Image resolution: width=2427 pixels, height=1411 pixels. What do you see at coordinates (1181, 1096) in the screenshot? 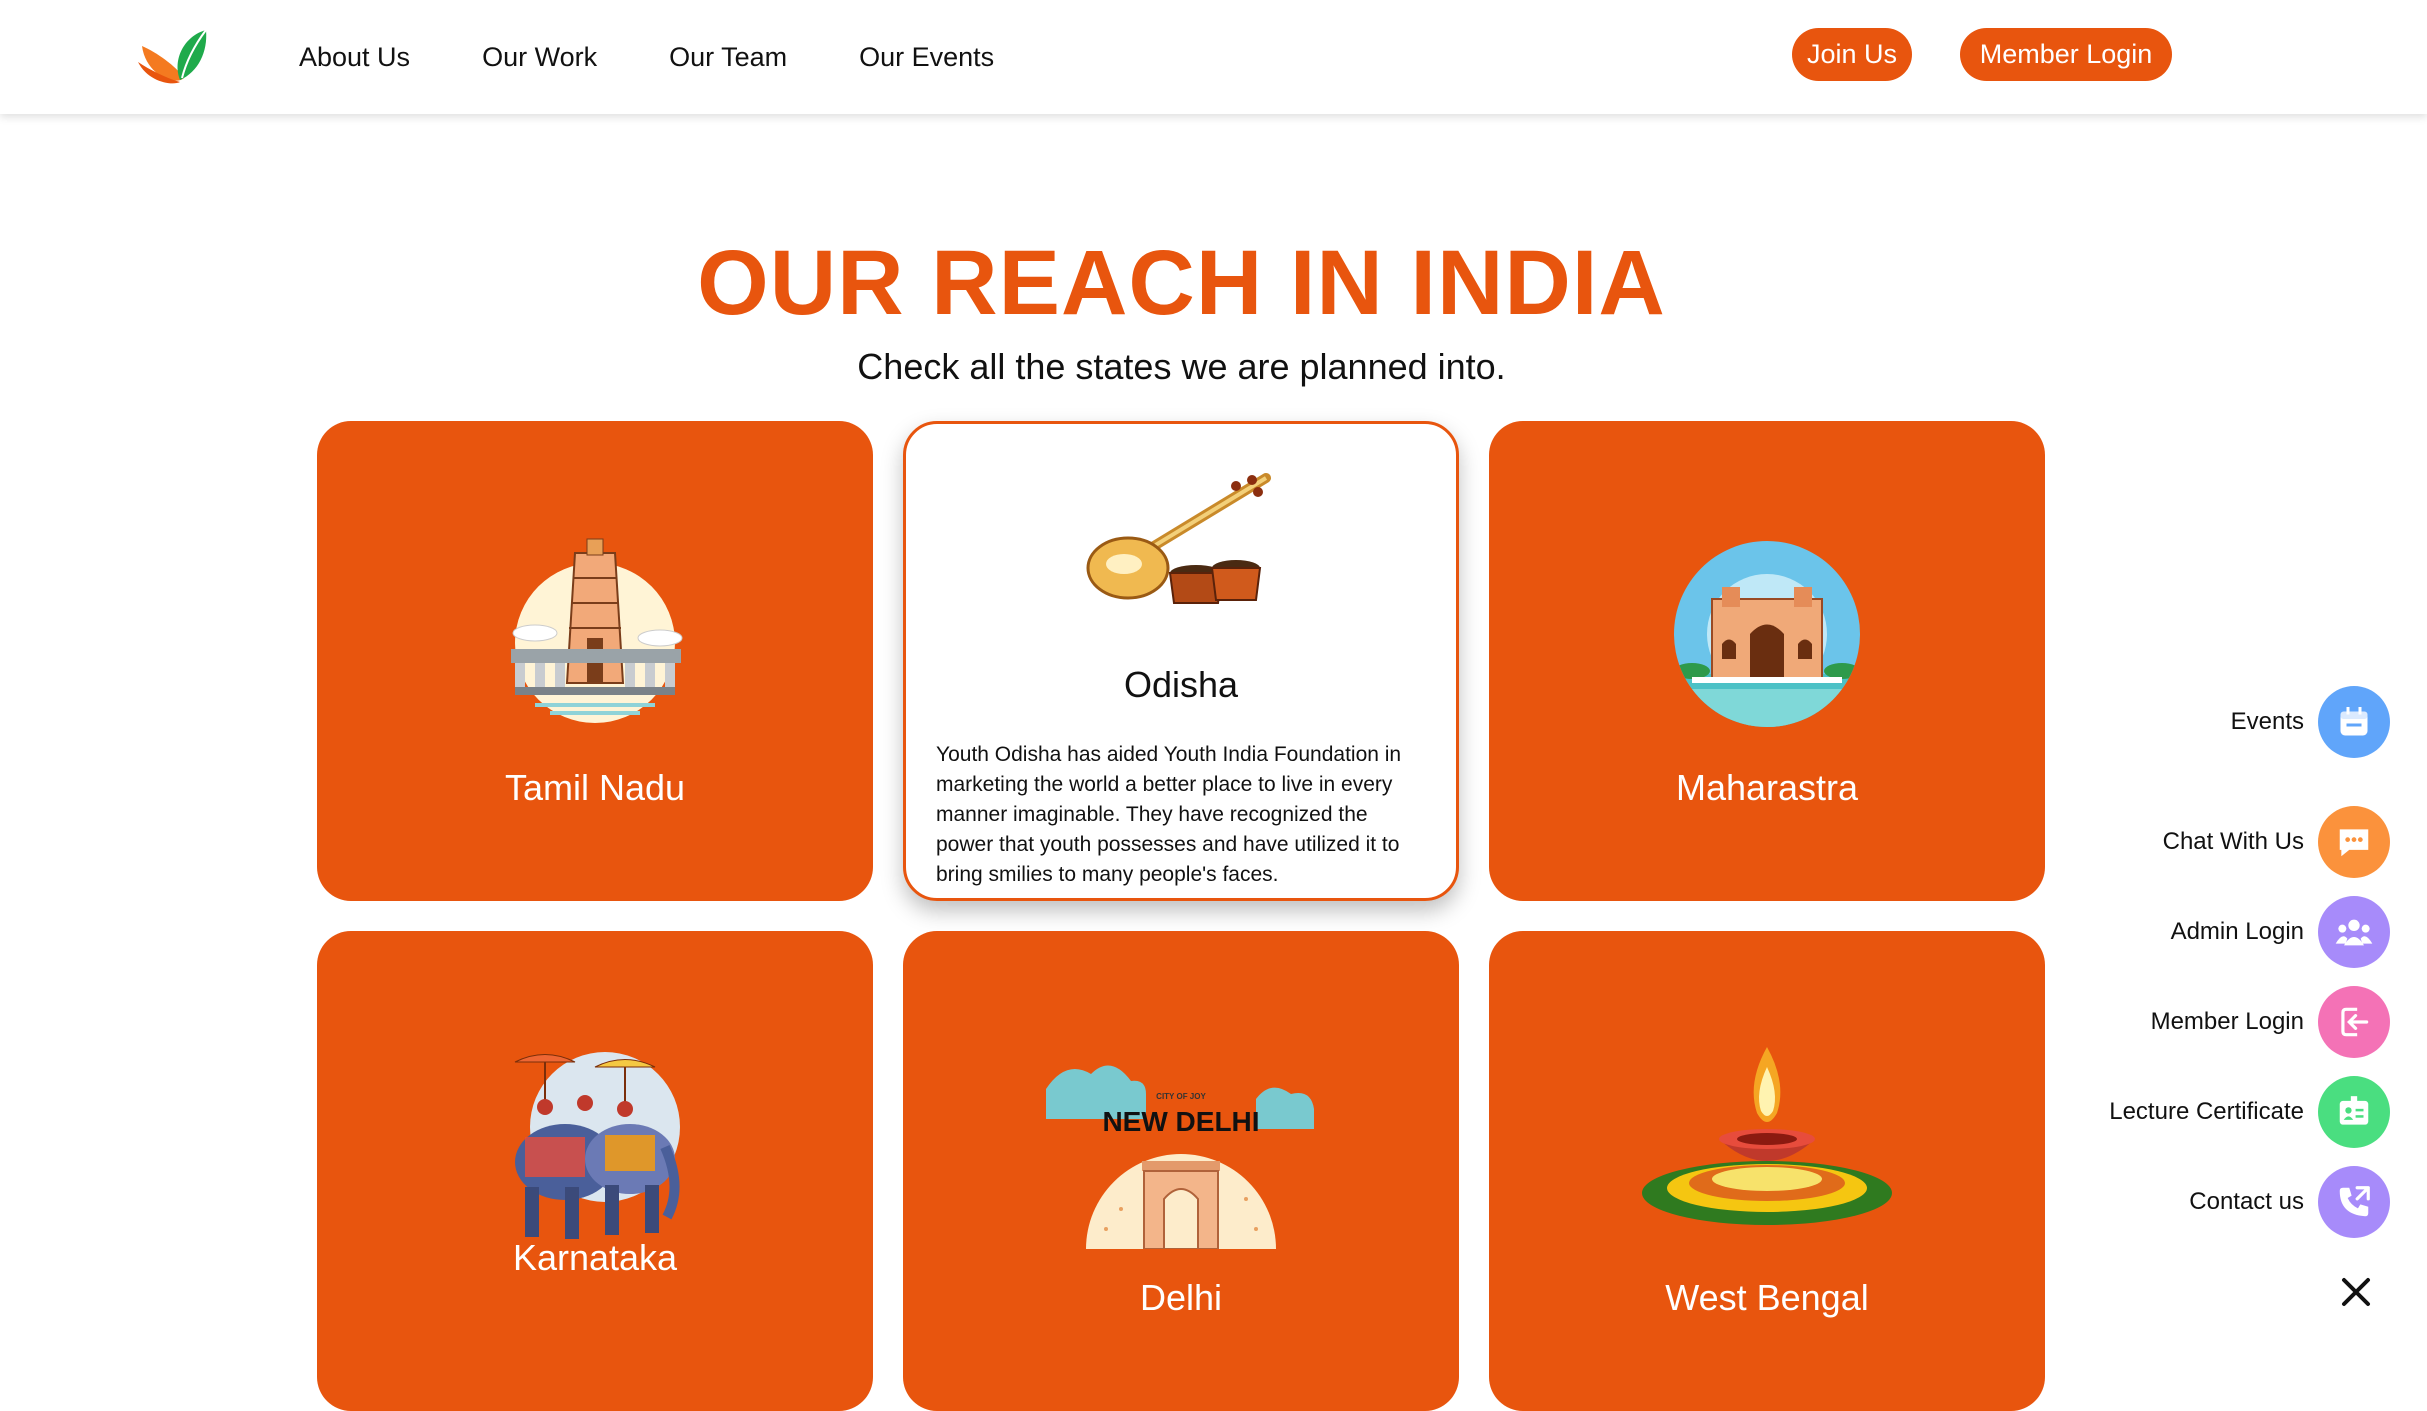
I see `delhi-banner-small: CITY OF JOY` at bounding box center [1181, 1096].